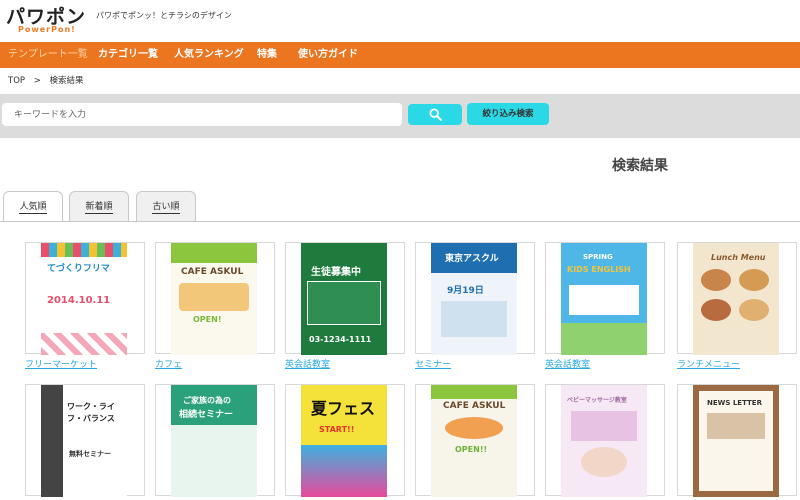  Describe the element at coordinates (207, 400) in the screenshot. I see `thumb-title: ご家族の為の` at that location.